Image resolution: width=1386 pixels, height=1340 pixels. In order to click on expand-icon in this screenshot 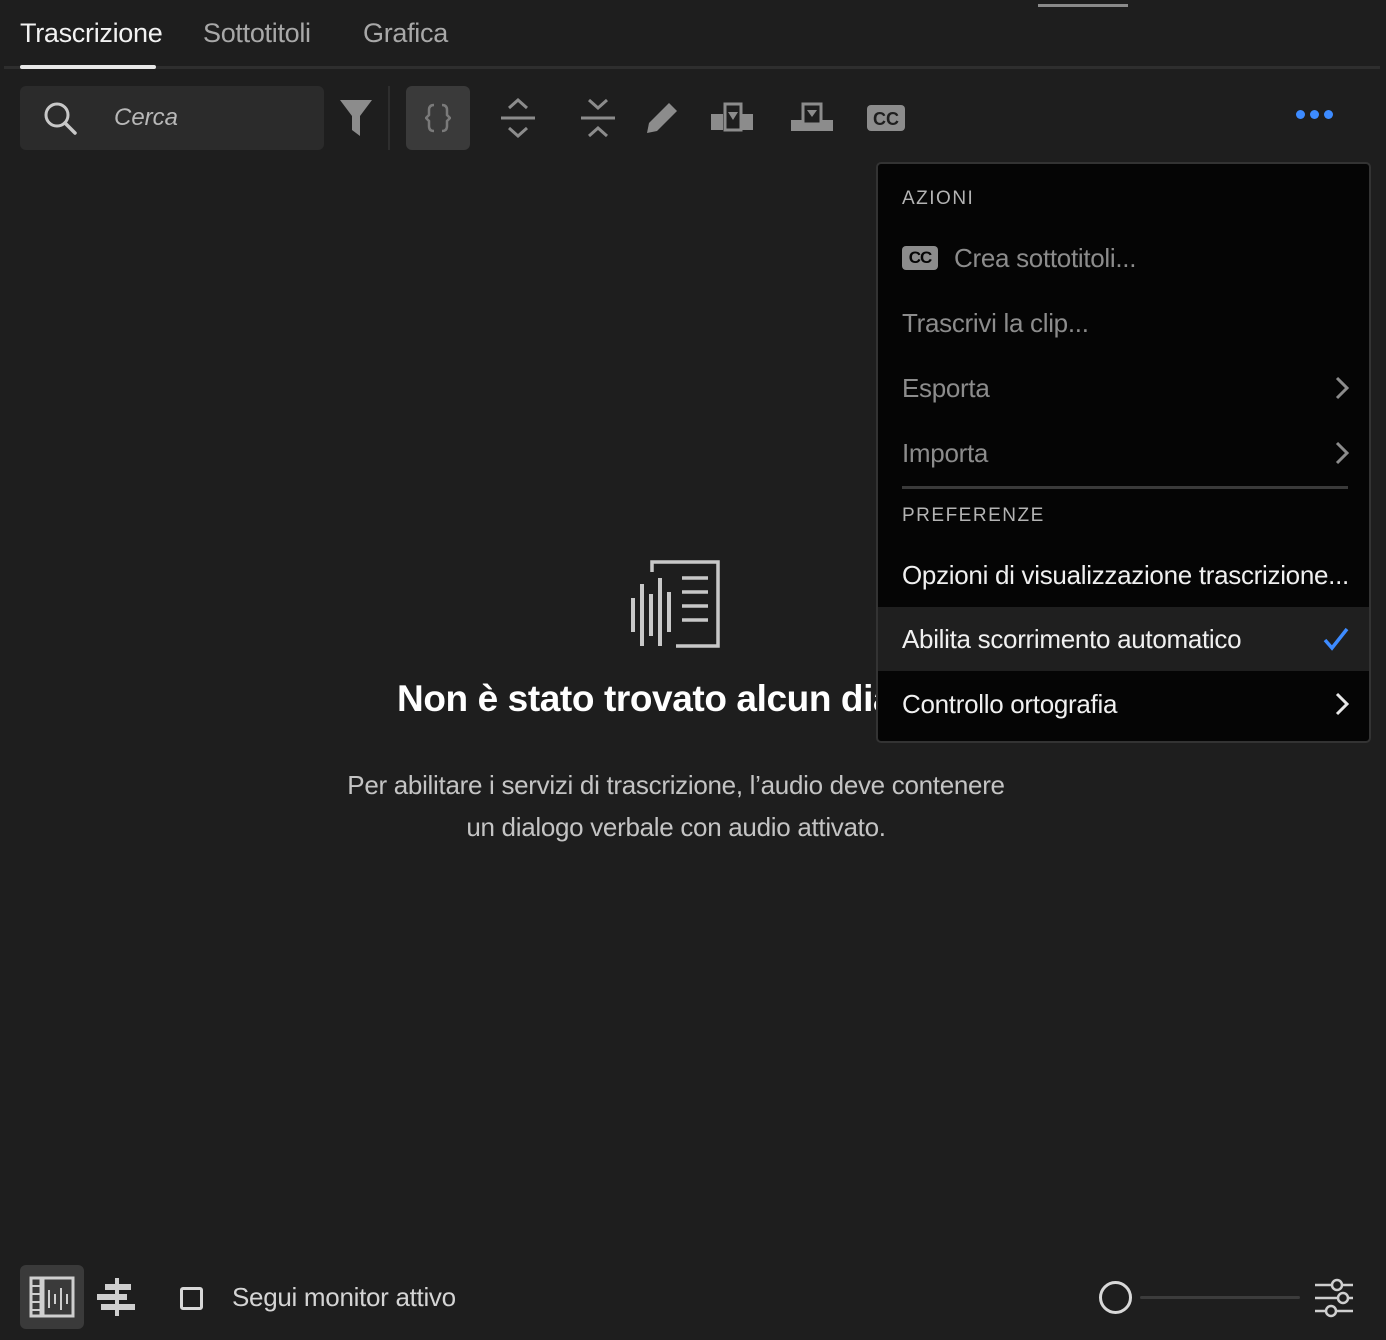, I will do `click(518, 118)`.